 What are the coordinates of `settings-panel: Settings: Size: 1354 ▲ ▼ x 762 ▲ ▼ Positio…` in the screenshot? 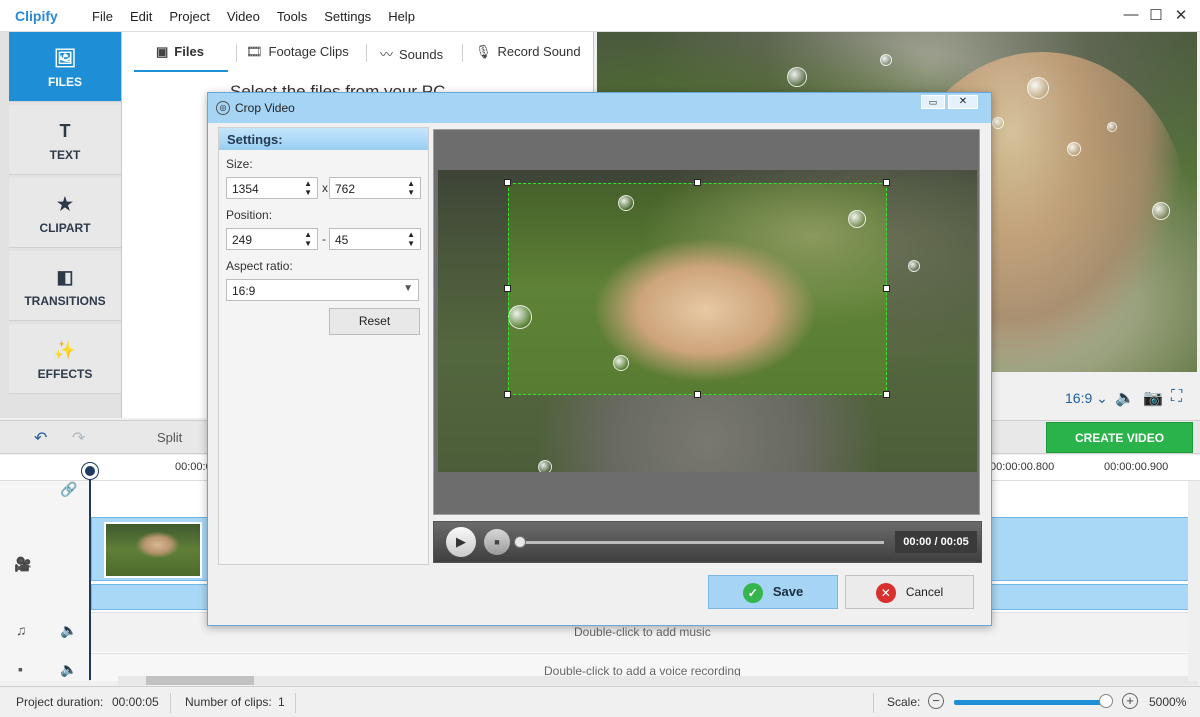 It's located at (323, 346).